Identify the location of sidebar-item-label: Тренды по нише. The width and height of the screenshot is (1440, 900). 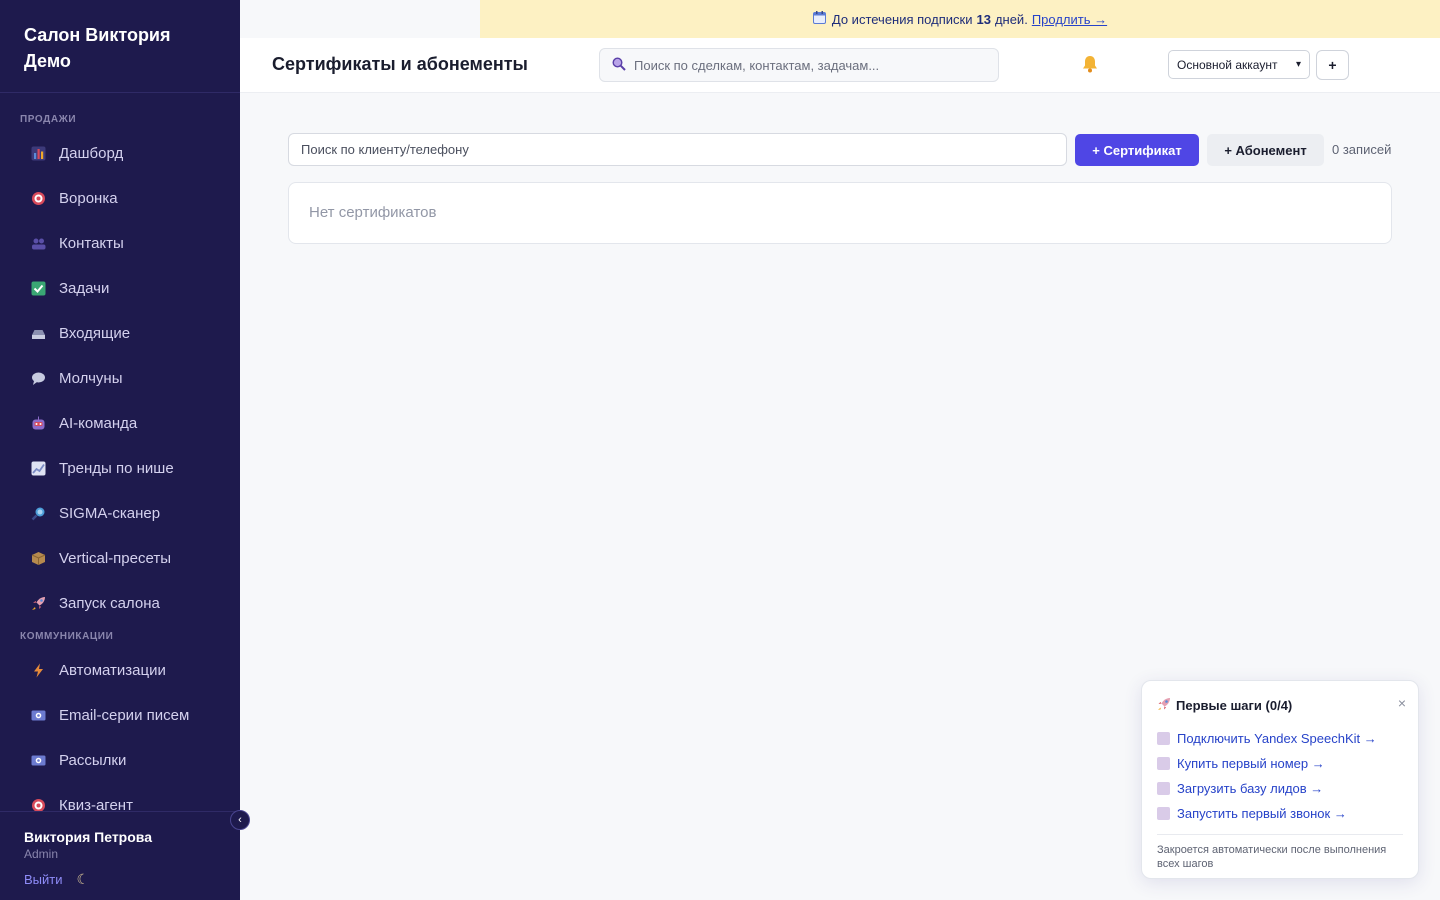
(116, 468).